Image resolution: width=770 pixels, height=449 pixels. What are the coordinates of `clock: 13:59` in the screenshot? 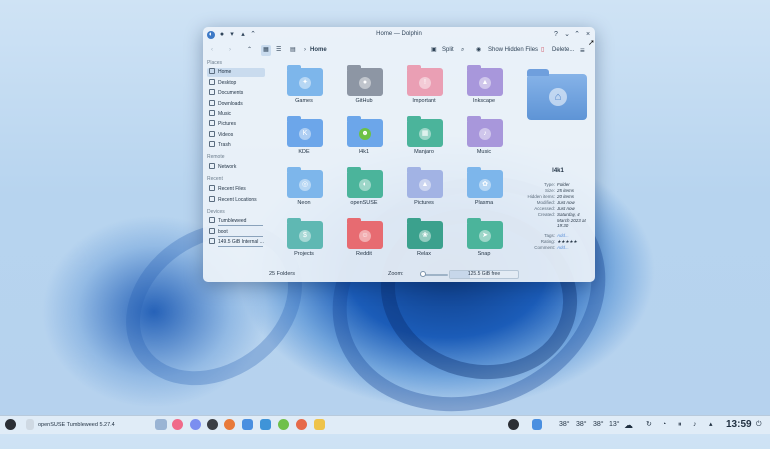 It's located at (739, 425).